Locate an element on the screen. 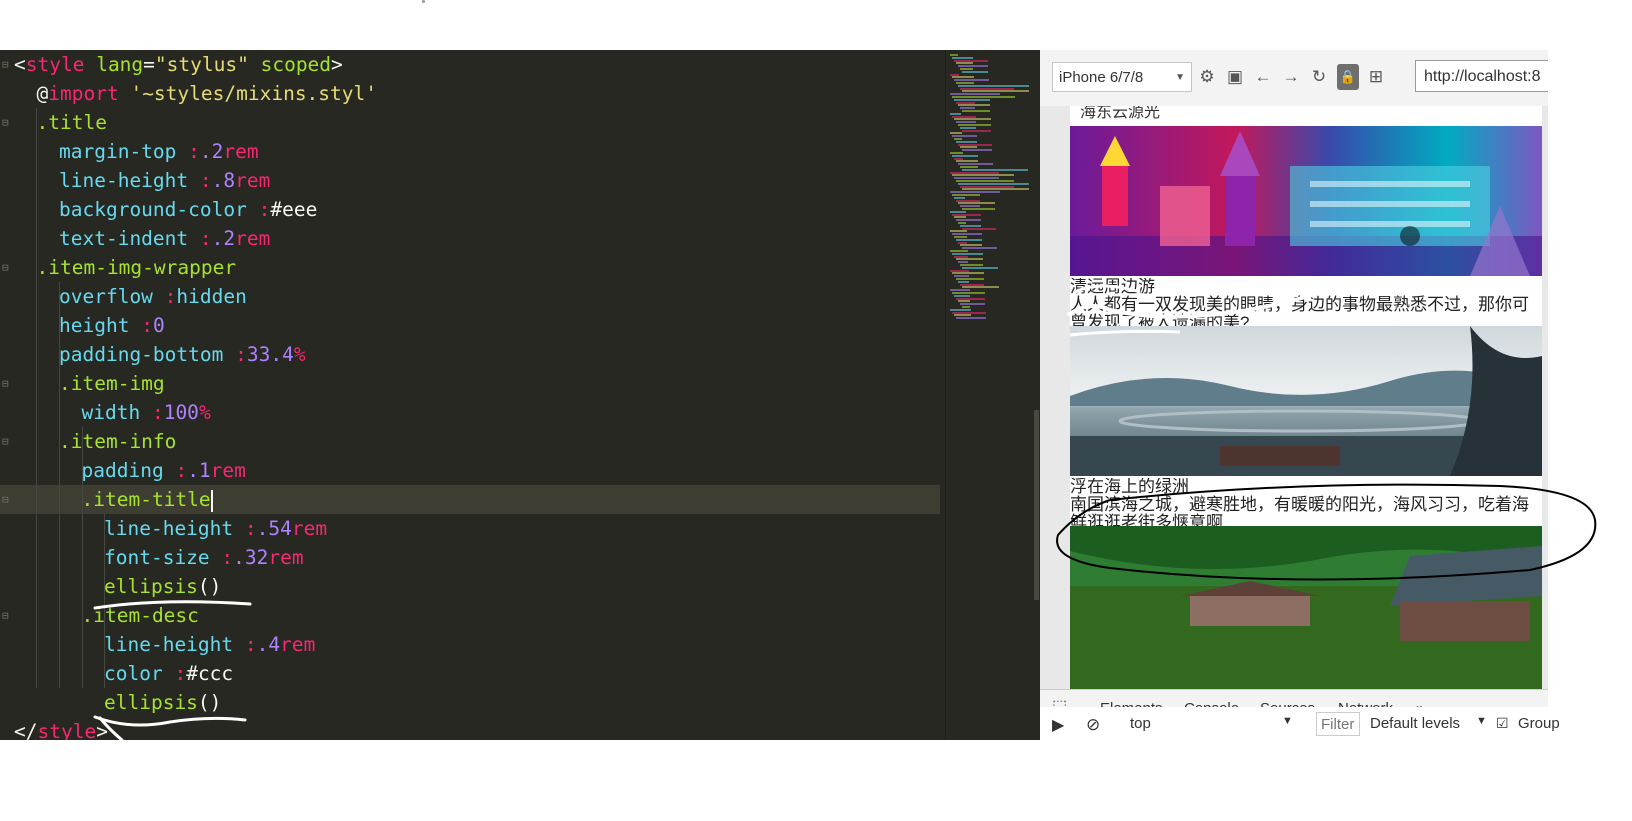 The width and height of the screenshot is (1632, 821). code-line: ⊟ .item-info is located at coordinates (470, 441).